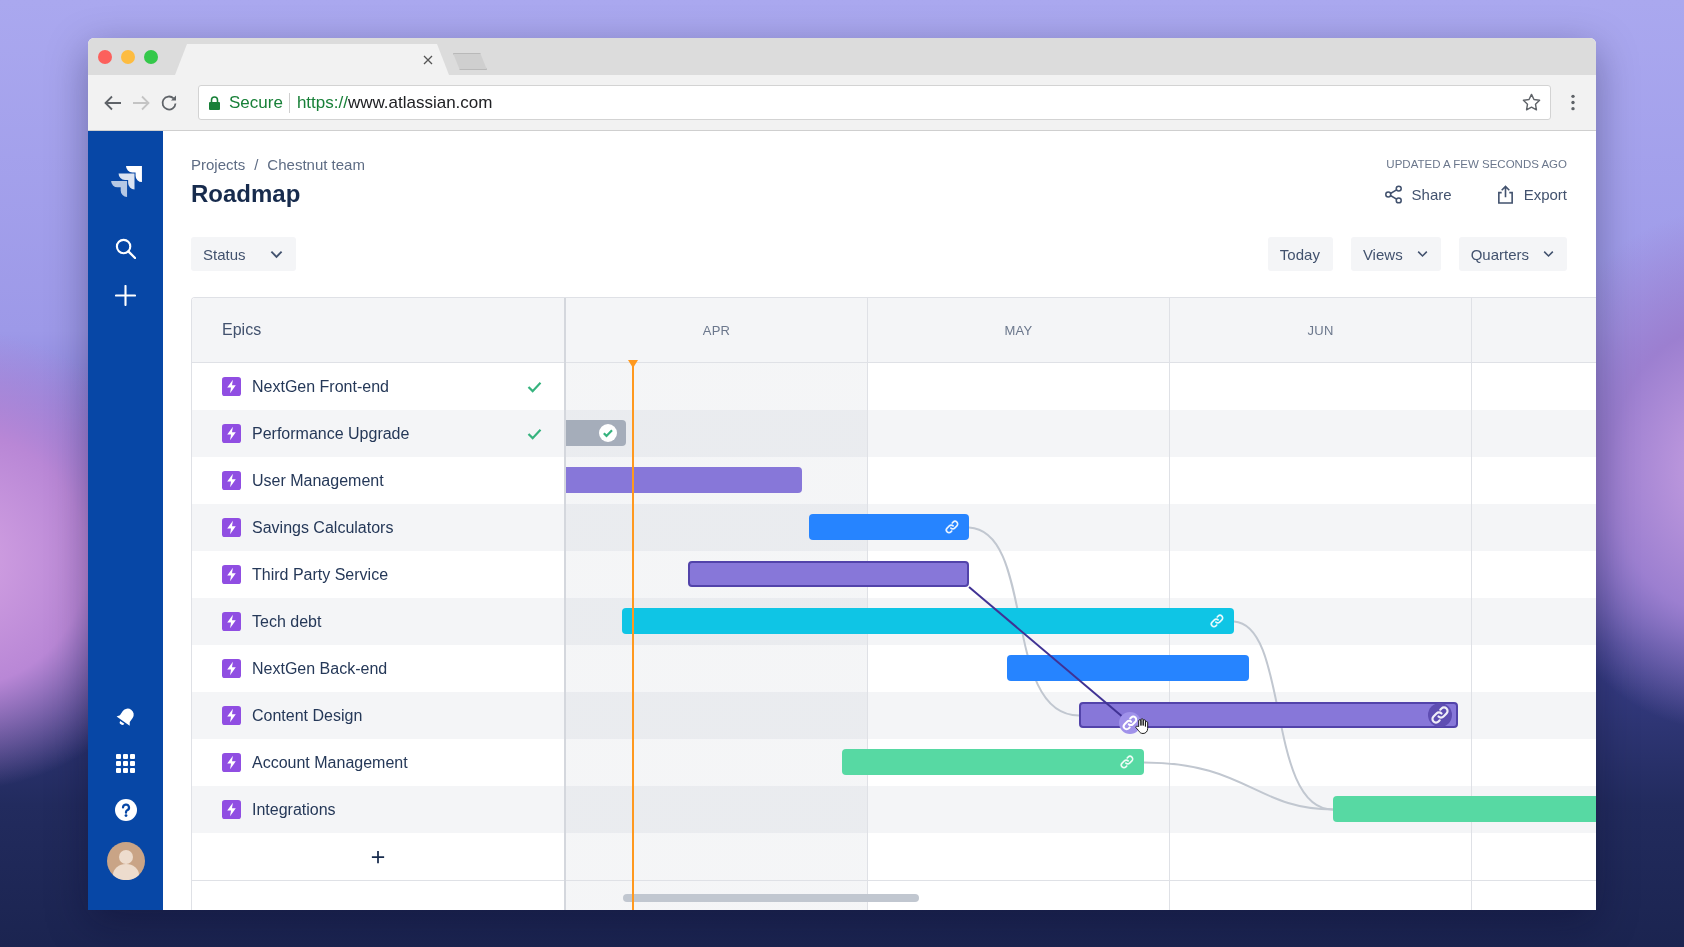 Image resolution: width=1684 pixels, height=947 pixels. What do you see at coordinates (1417, 194) in the screenshot?
I see `share-button: Share` at bounding box center [1417, 194].